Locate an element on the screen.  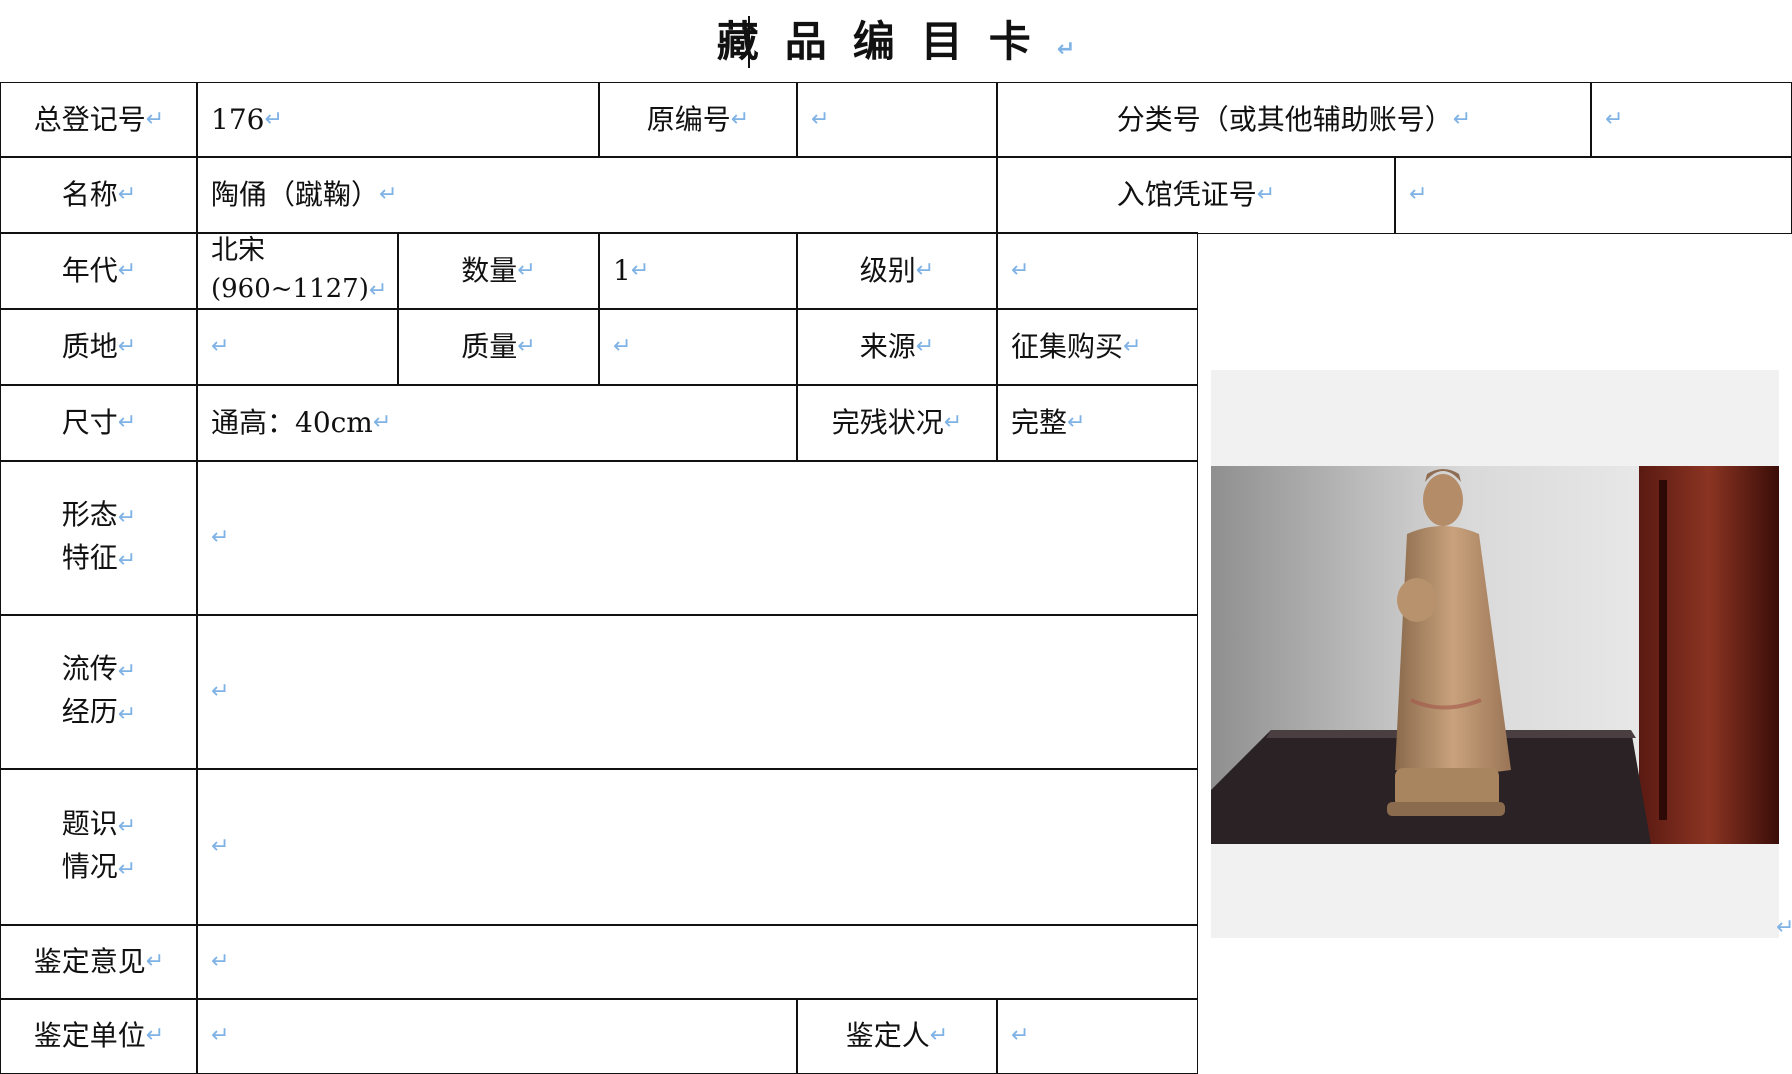
value-morphology: ↵ is located at coordinates (697, 538).